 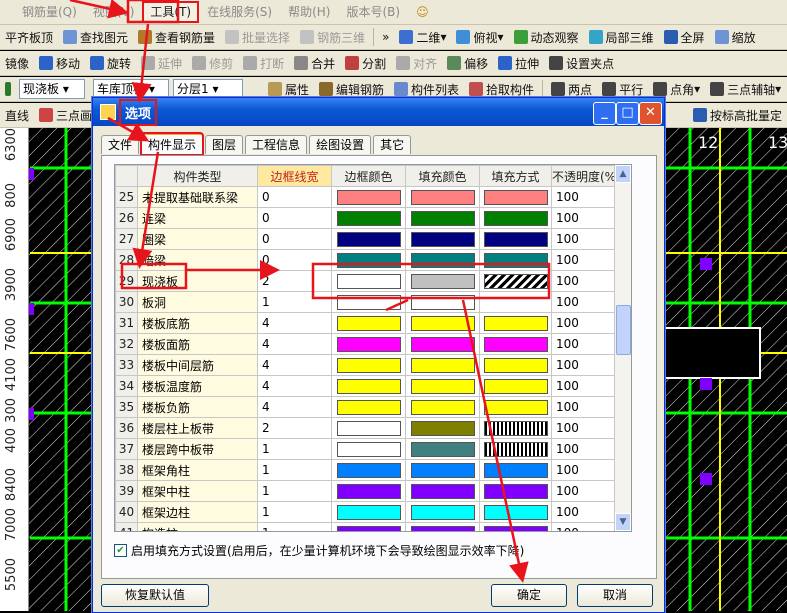 I want to click on column-header: 边框颜色, so click(x=368, y=176).